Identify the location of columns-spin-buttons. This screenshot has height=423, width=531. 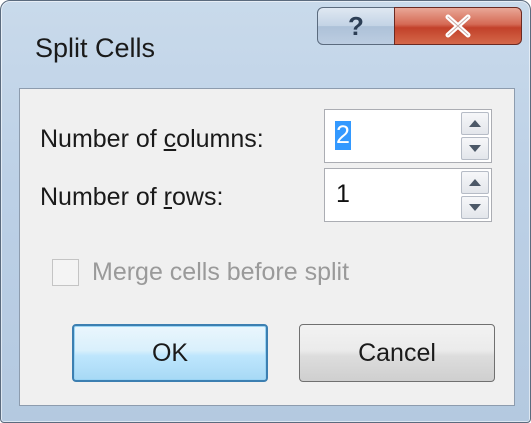
(475, 136).